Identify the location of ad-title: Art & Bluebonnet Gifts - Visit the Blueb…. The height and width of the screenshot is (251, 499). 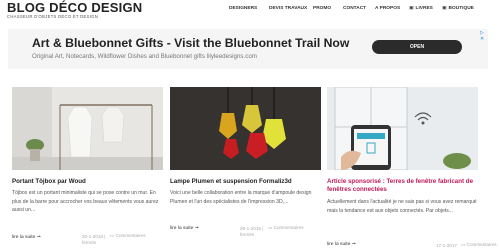
(190, 43).